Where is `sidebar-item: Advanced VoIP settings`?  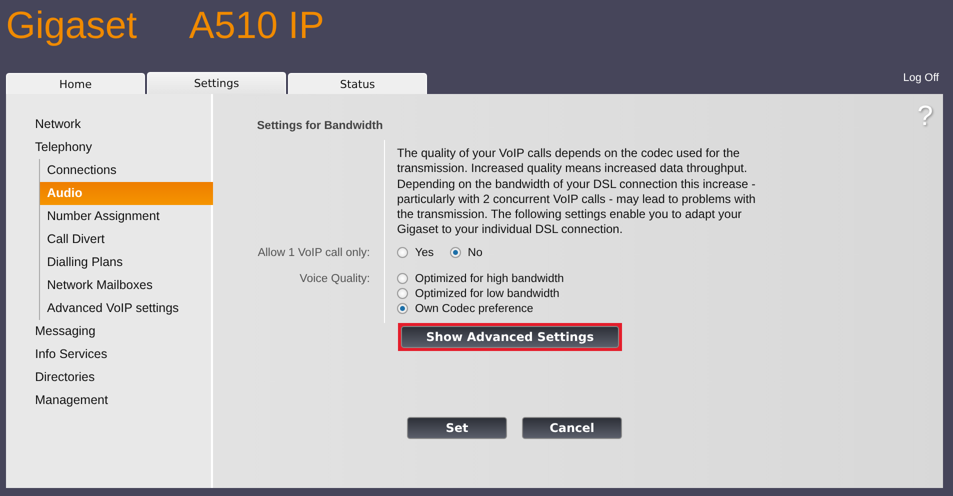 sidebar-item: Advanced VoIP settings is located at coordinates (125, 308).